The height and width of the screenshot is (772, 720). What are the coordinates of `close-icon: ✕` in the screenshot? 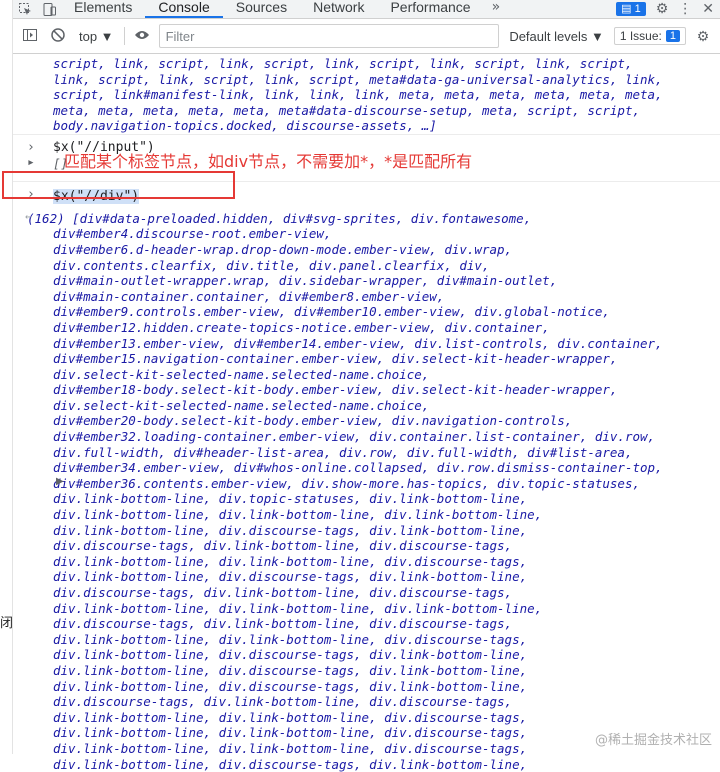 It's located at (708, 9).